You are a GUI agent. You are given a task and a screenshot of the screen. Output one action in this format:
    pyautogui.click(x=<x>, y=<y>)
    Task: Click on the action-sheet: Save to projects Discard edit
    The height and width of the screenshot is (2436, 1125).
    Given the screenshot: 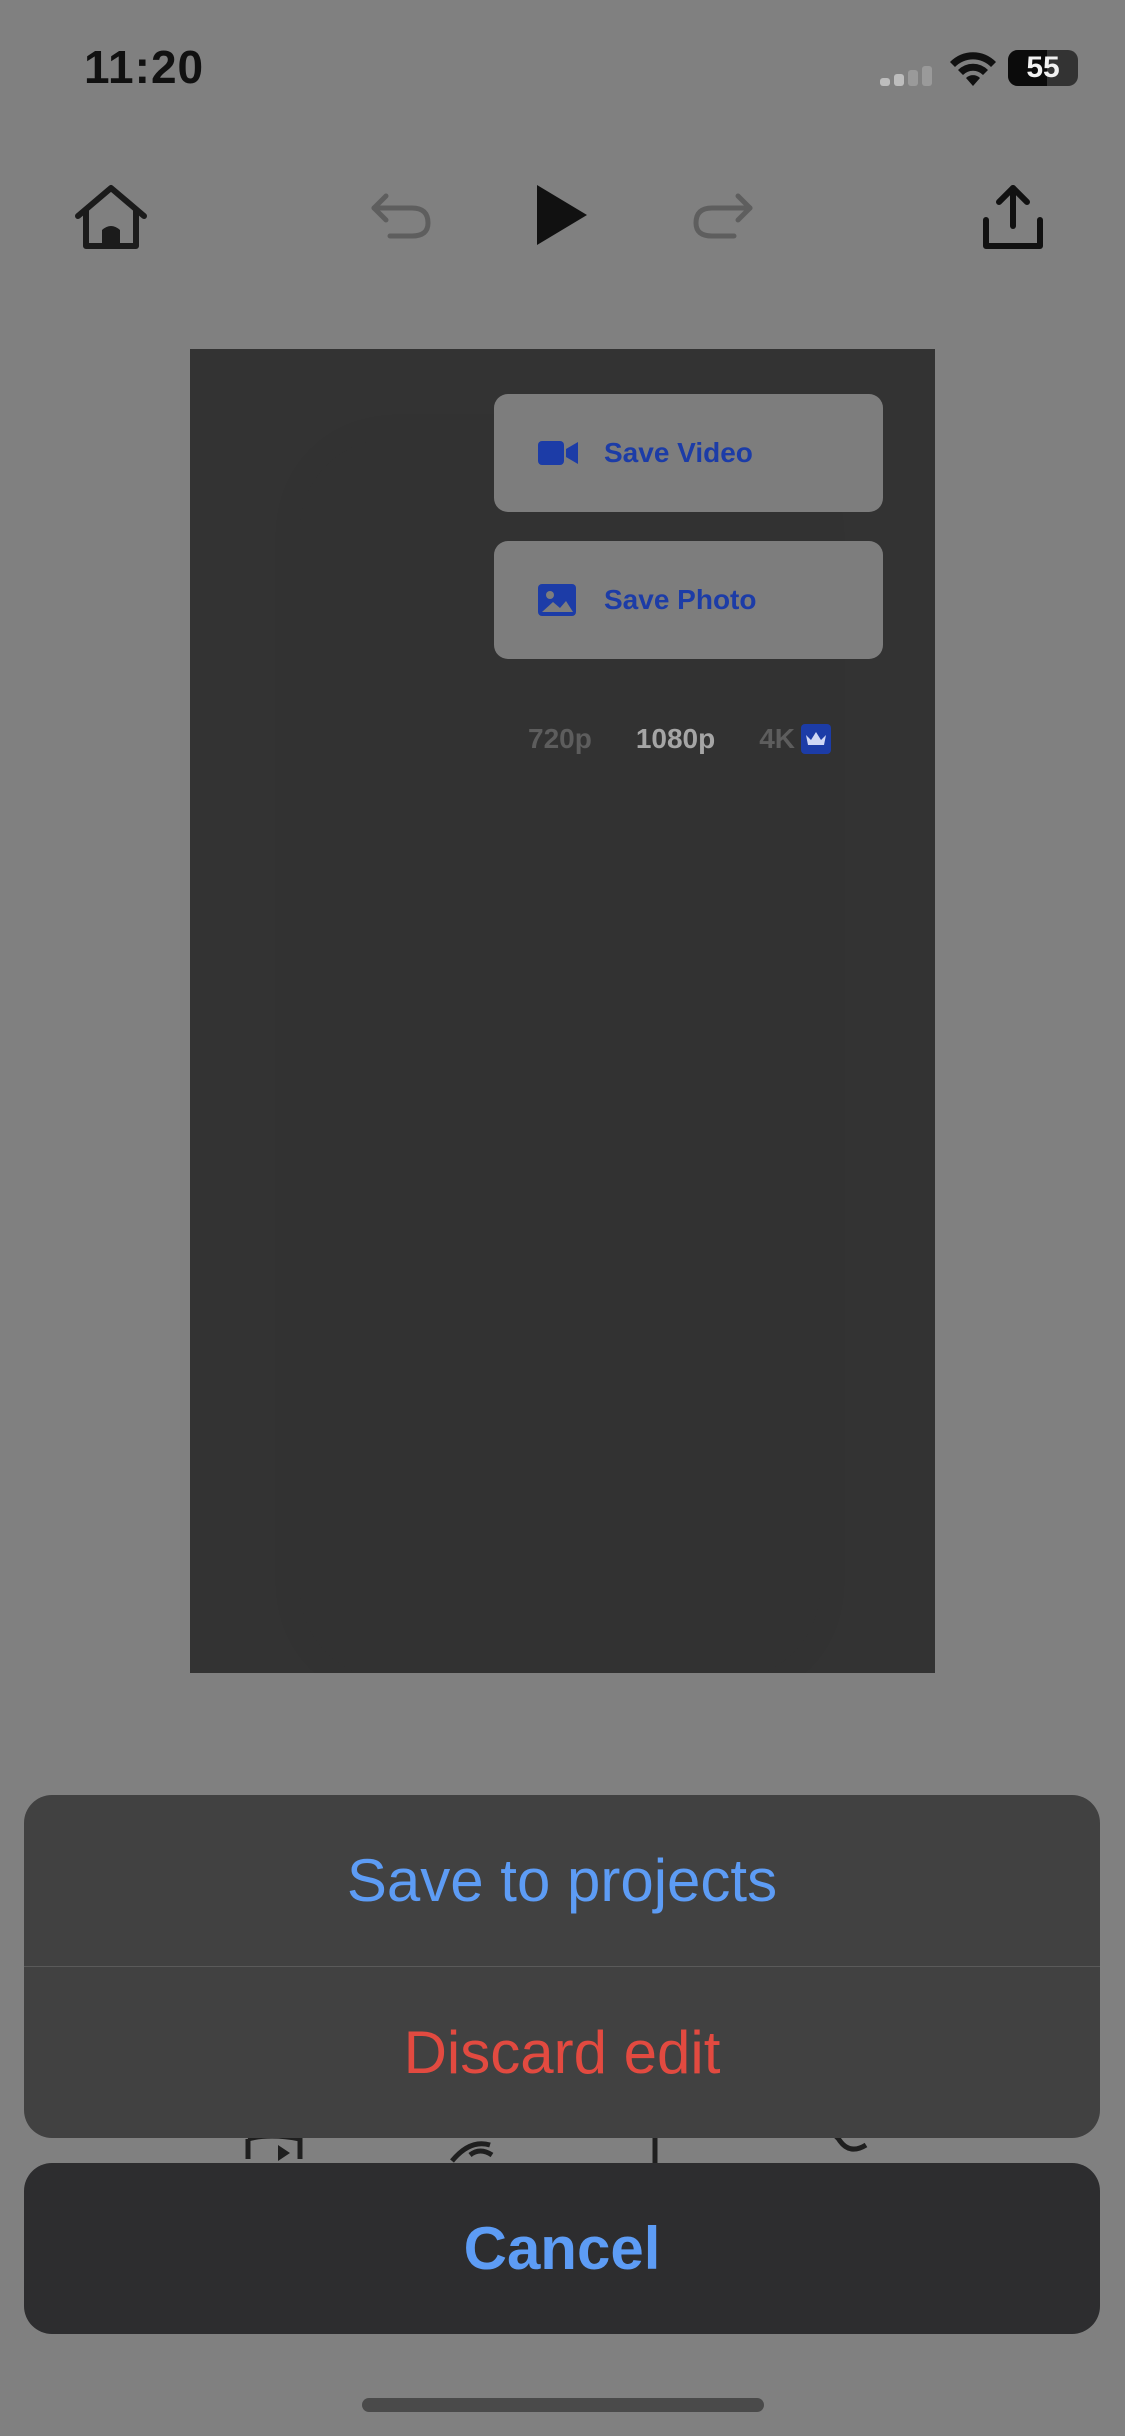 What is the action you would take?
    pyautogui.click(x=562, y=1966)
    